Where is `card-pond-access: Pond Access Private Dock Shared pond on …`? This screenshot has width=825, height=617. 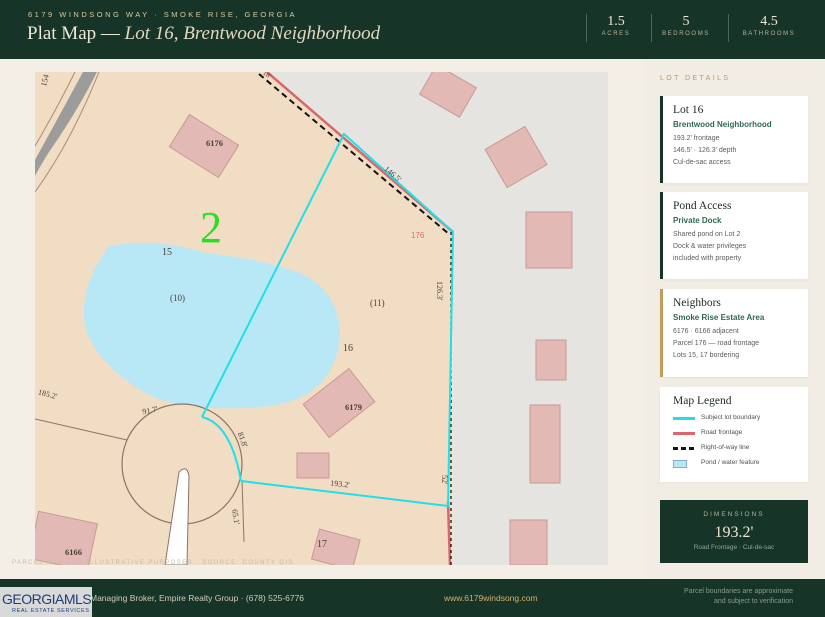 card-pond-access: Pond Access Private Dock Shared pond on … is located at coordinates (734, 235).